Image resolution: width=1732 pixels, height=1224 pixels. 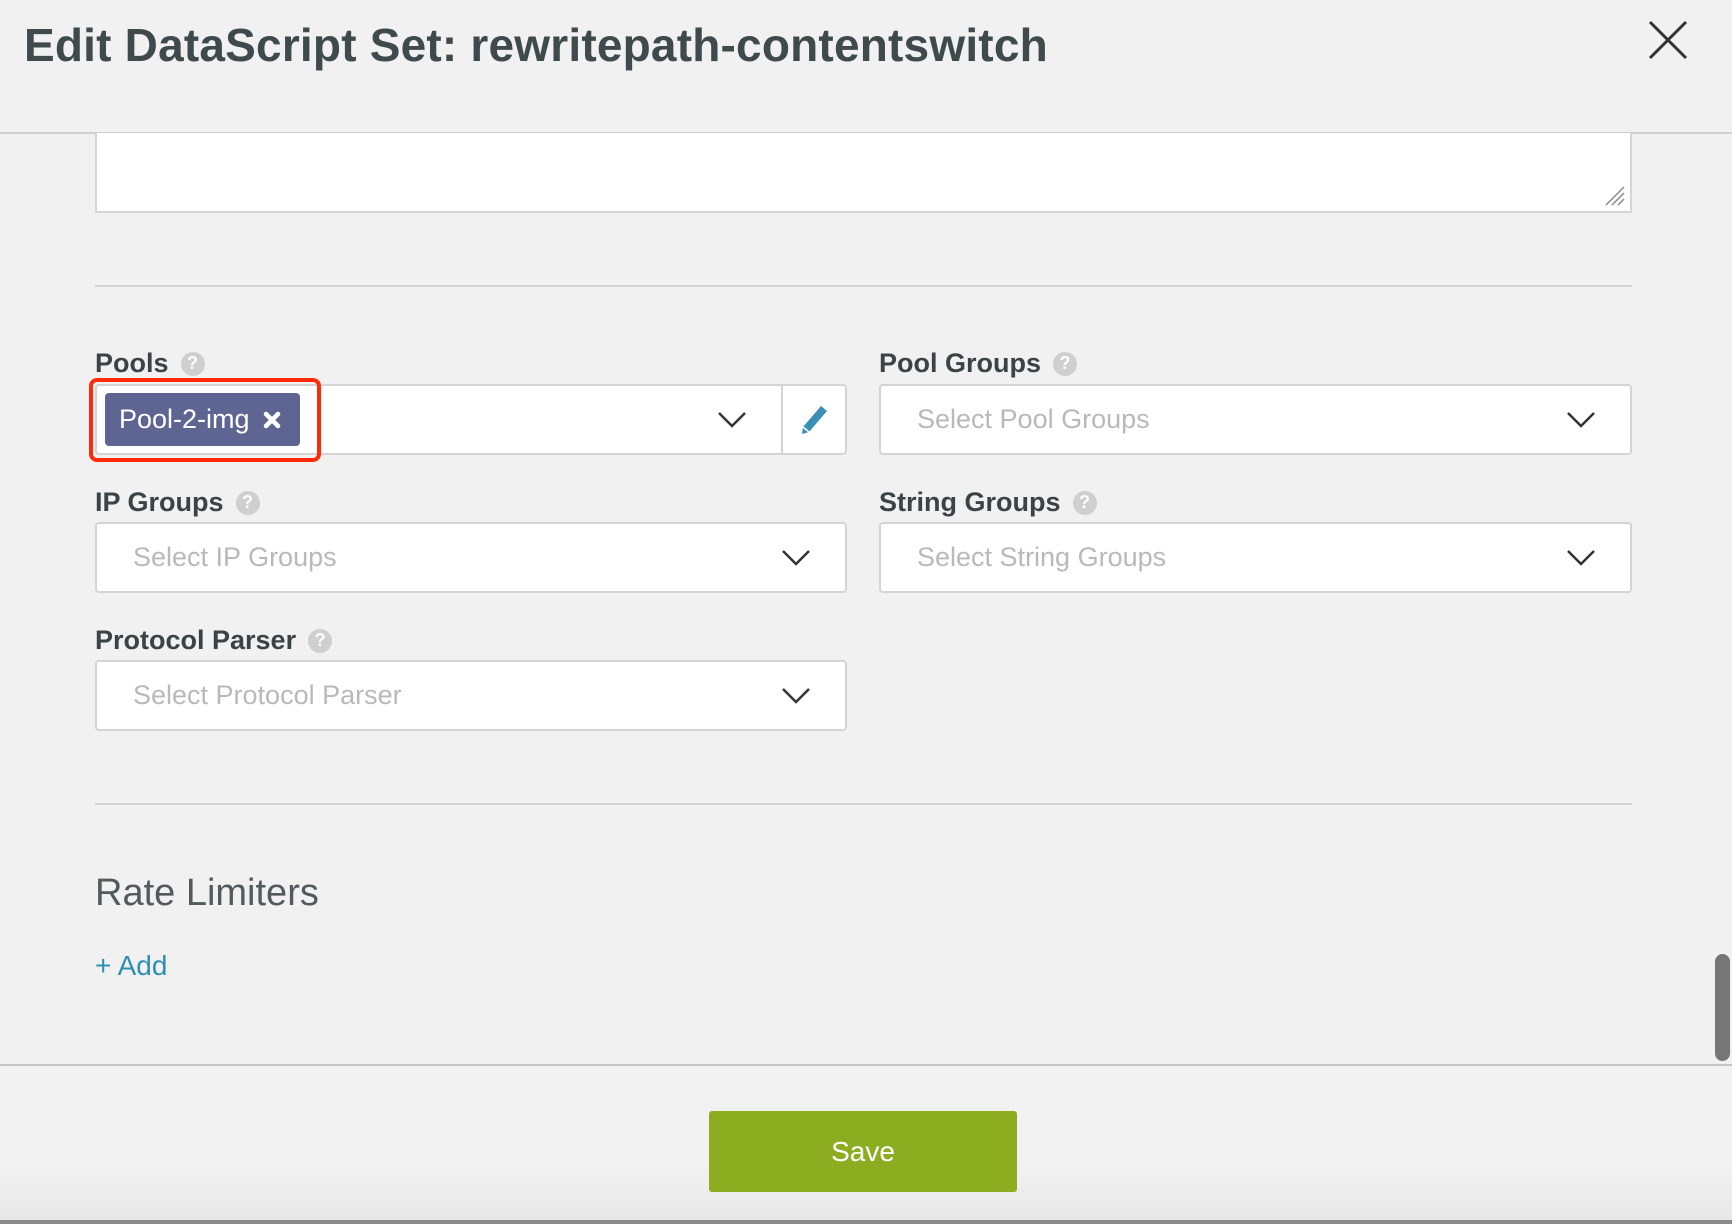 What do you see at coordinates (1722, 1007) in the screenshot?
I see `scrollbar-thumb` at bounding box center [1722, 1007].